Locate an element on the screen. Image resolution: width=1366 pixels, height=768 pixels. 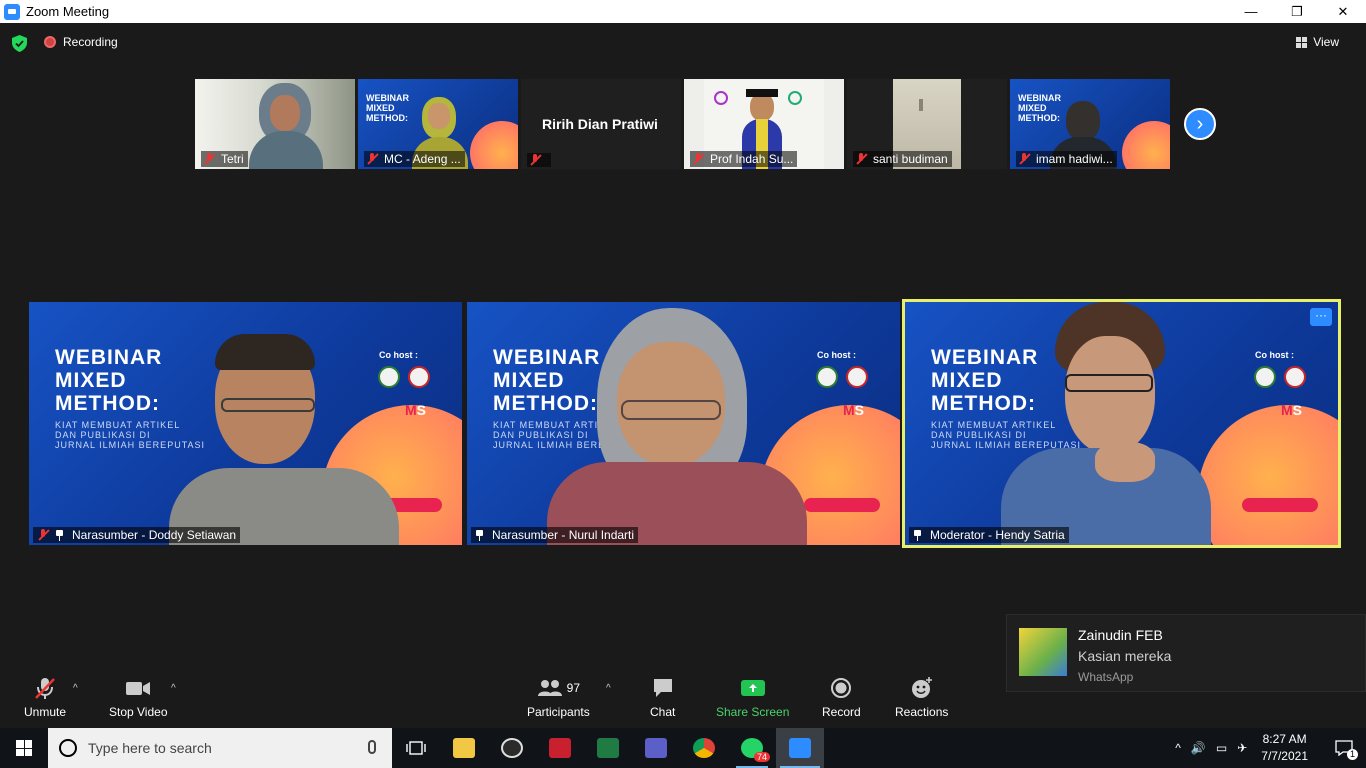
view-label: View is located at coordinates (1326, 42).